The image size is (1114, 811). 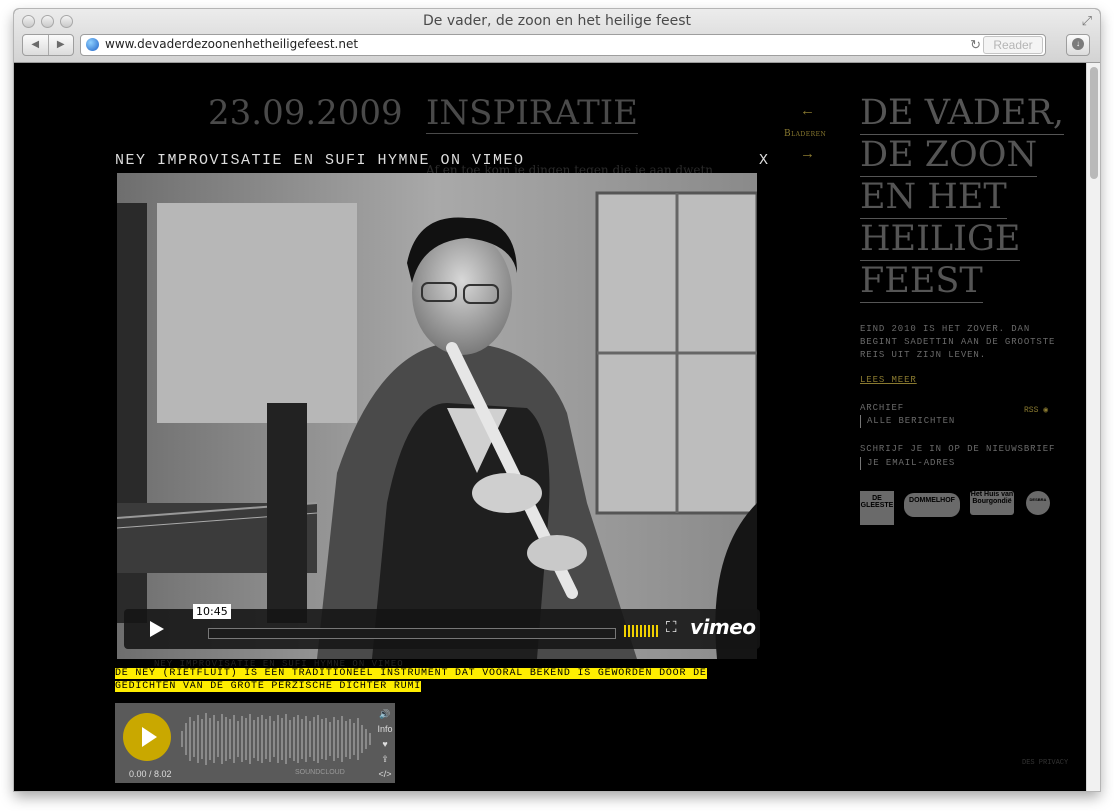 I want to click on embed-icon: </>, so click(x=385, y=774).